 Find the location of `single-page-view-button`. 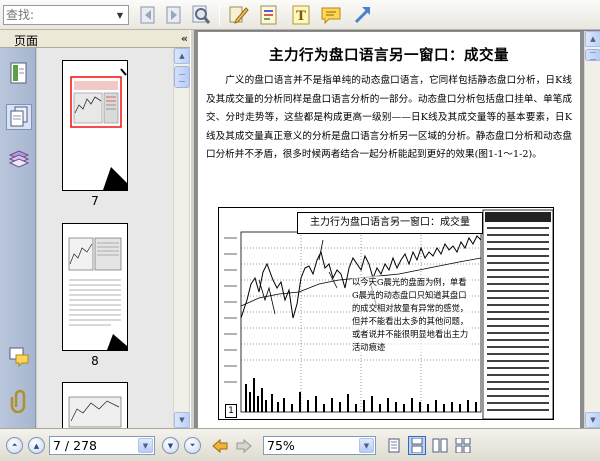

single-page-view-button is located at coordinates (394, 445).